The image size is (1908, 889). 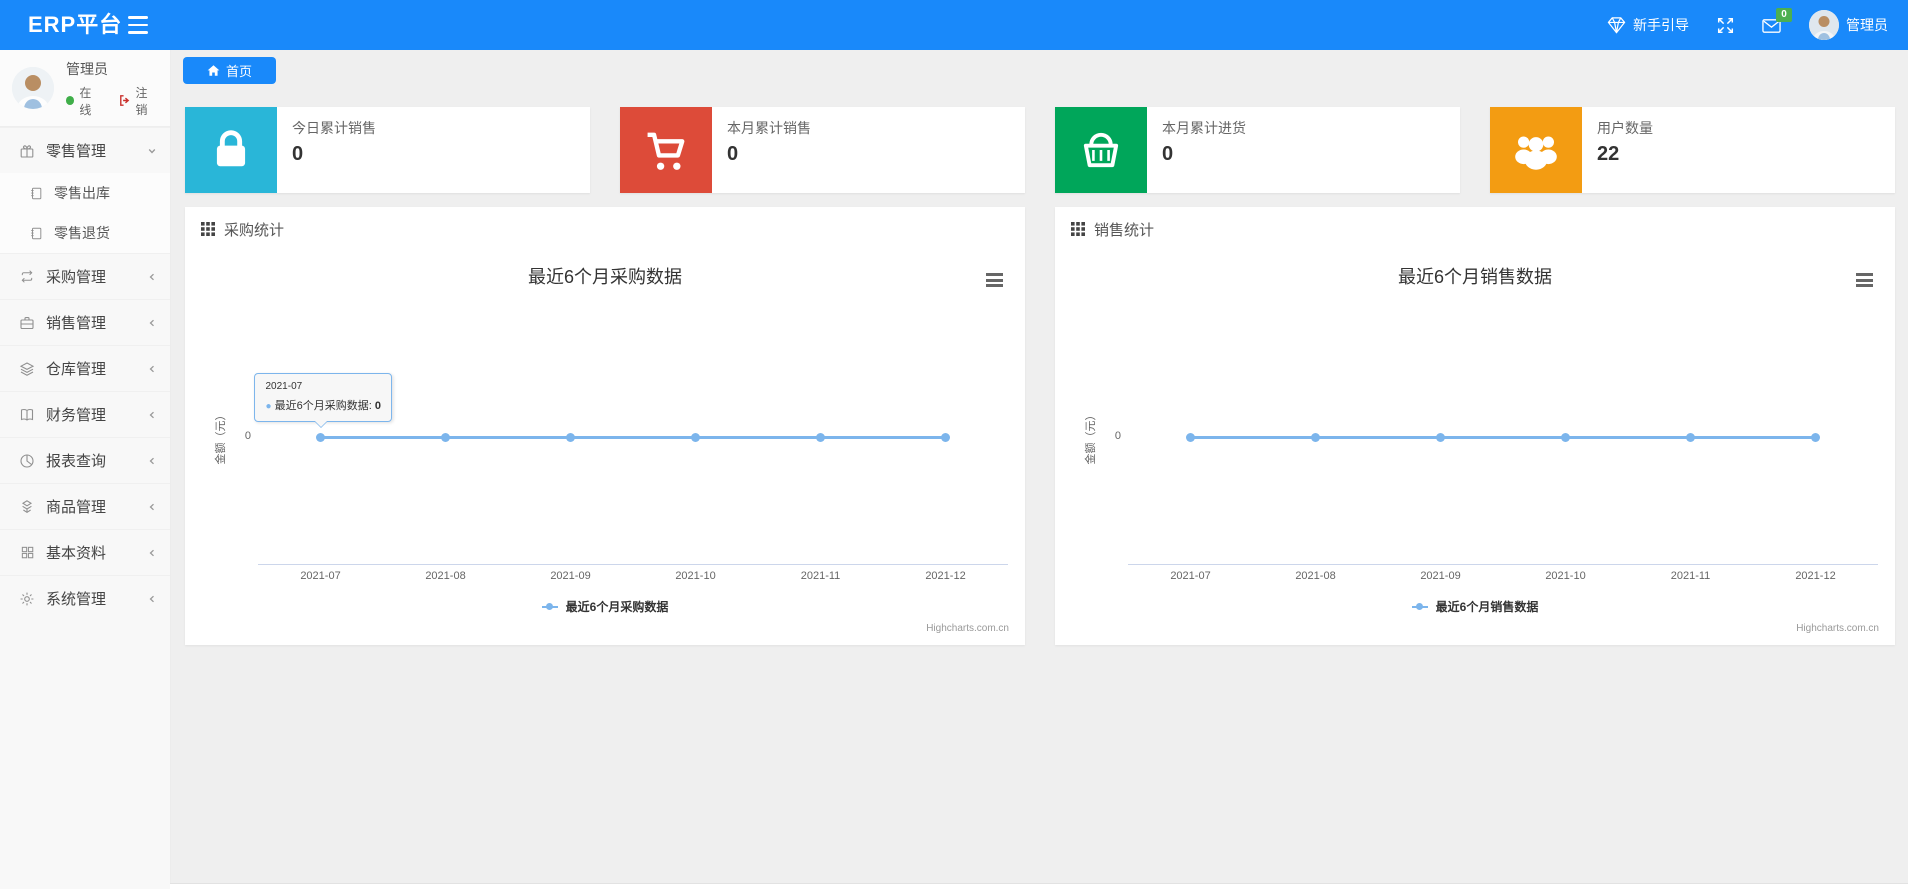 I want to click on th-grid-icon, so click(x=208, y=229).